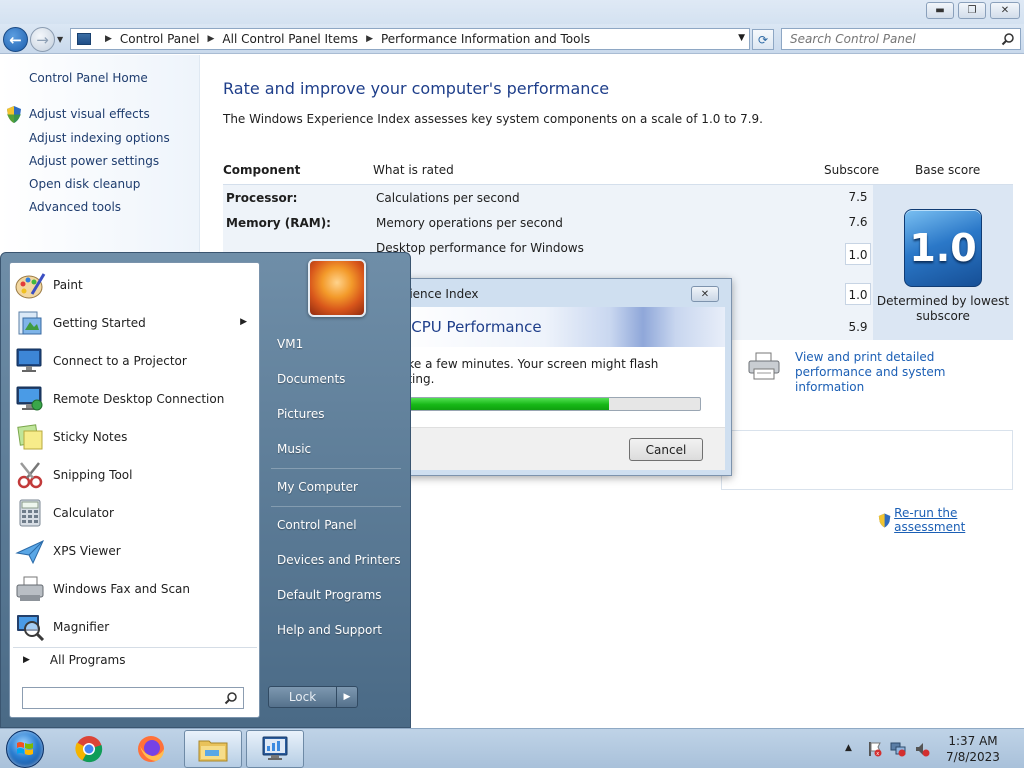  I want to click on search-box, so click(901, 39).